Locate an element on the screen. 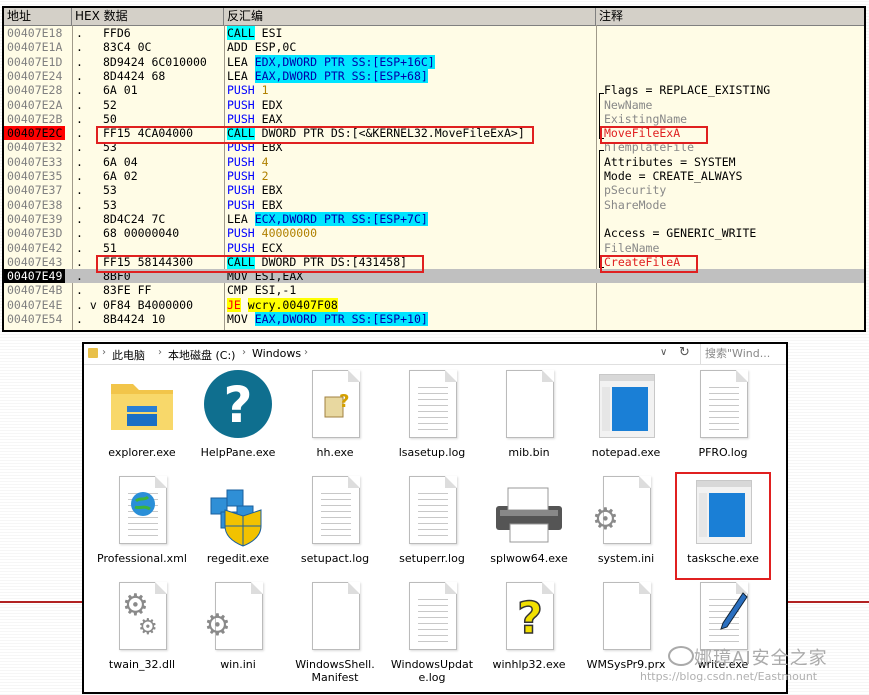 Image resolution: width=869 pixels, height=695 pixels. file-item: tasksche.exe is located at coordinates (723, 526).